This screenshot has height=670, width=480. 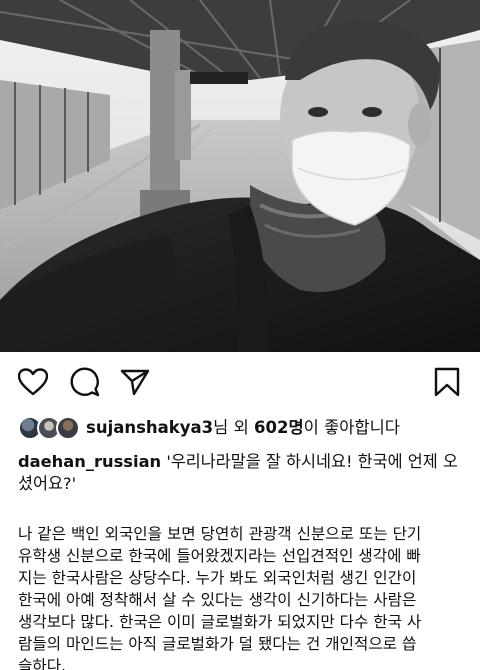 What do you see at coordinates (42, 663) in the screenshot?
I see `caption-line: 슬하다.` at bounding box center [42, 663].